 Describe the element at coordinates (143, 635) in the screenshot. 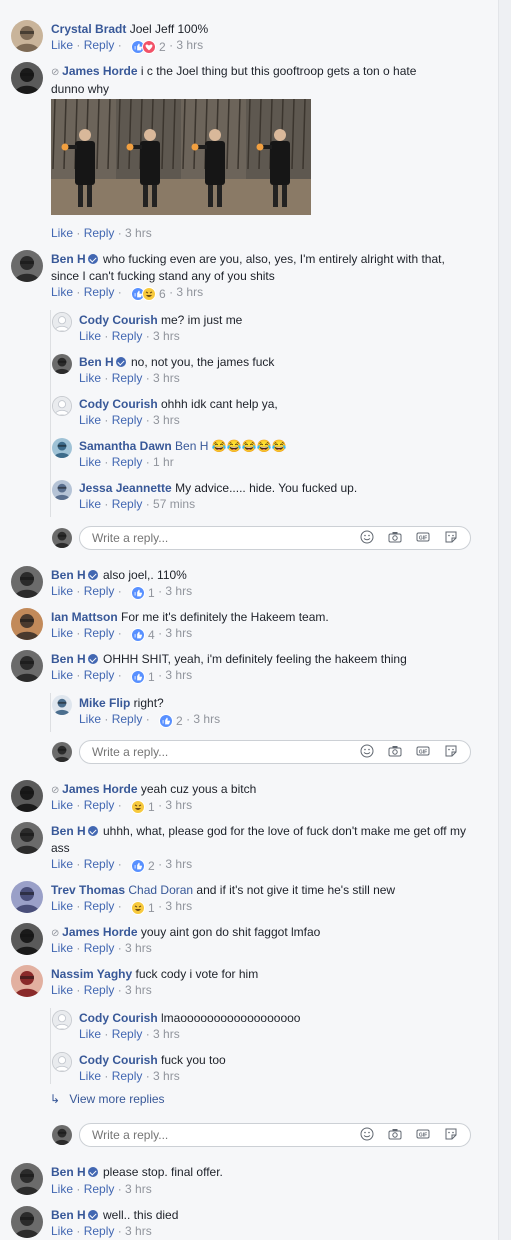

I see `reaction-summary: 4` at that location.